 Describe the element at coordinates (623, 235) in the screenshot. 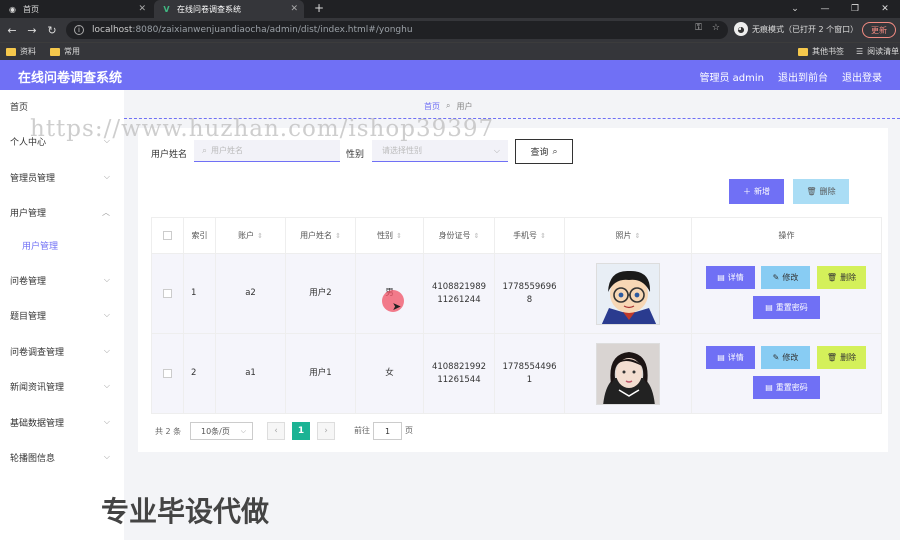

I see `column-header-label: 照片` at that location.